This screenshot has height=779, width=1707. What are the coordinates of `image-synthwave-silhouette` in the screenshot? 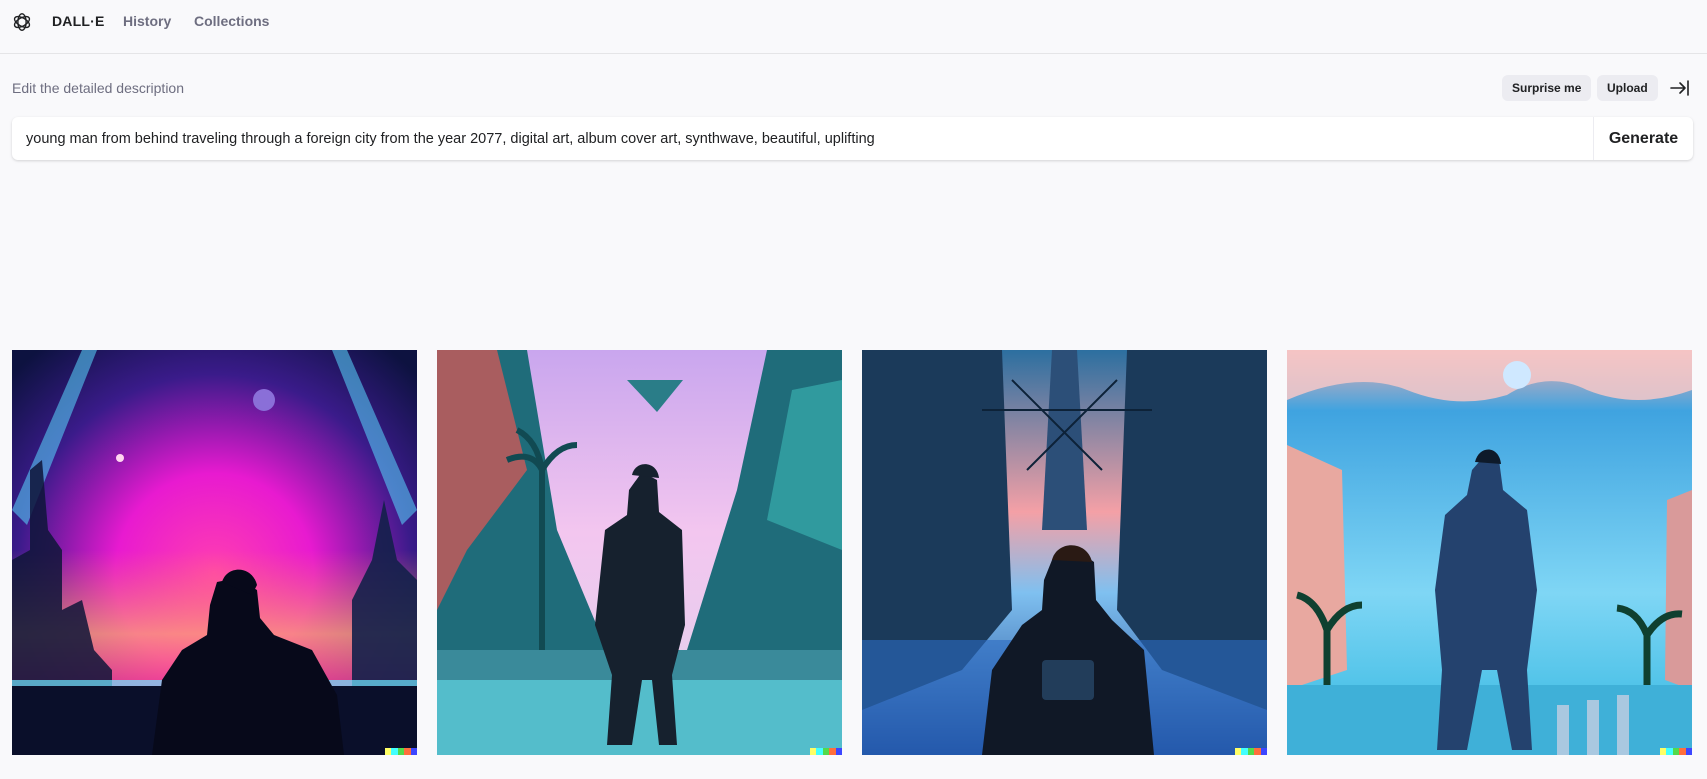 It's located at (214, 552).